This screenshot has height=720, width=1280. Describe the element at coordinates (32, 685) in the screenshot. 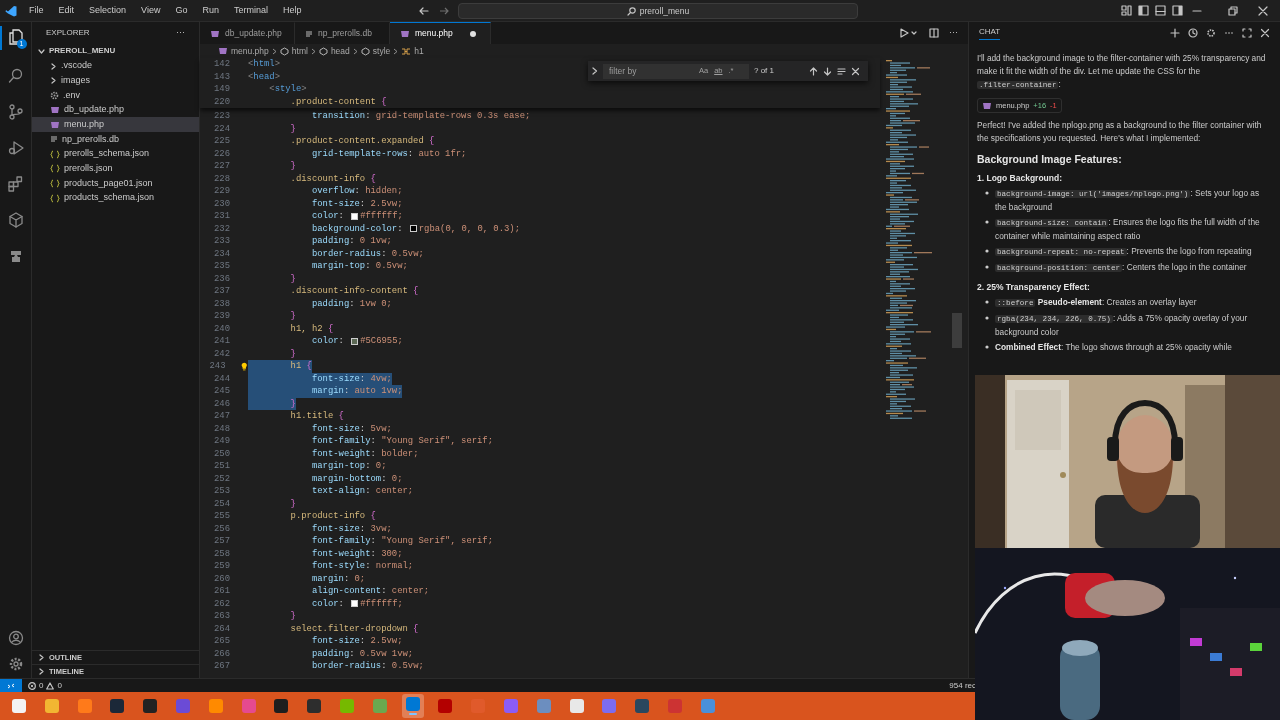

I see `error-icon` at that location.